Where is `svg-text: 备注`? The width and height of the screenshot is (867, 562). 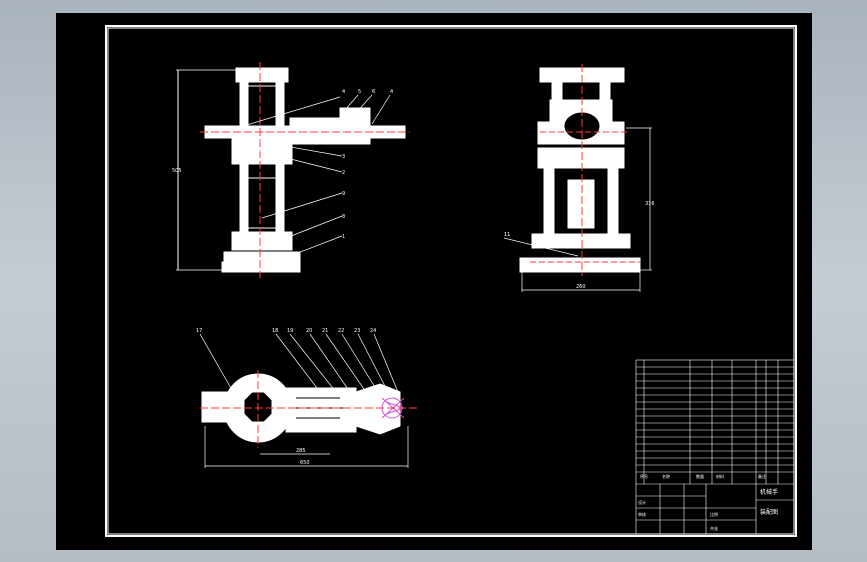
svg-text: 备注 is located at coordinates (762, 476).